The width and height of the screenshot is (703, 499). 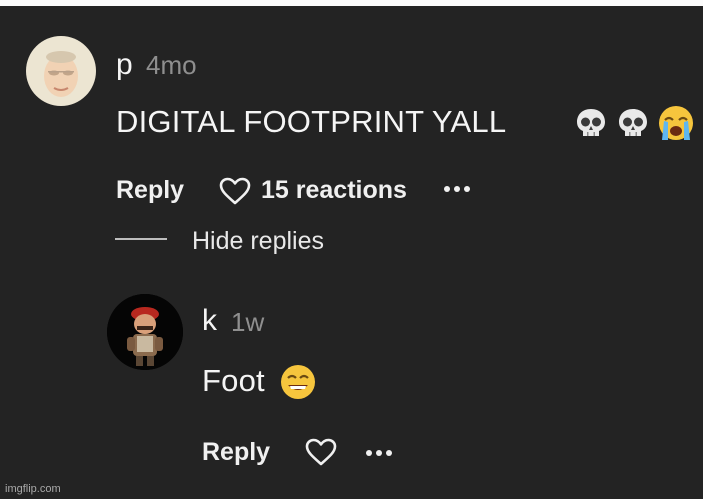 What do you see at coordinates (676, 123) in the screenshot?
I see `loudly-crying-face-emoji` at bounding box center [676, 123].